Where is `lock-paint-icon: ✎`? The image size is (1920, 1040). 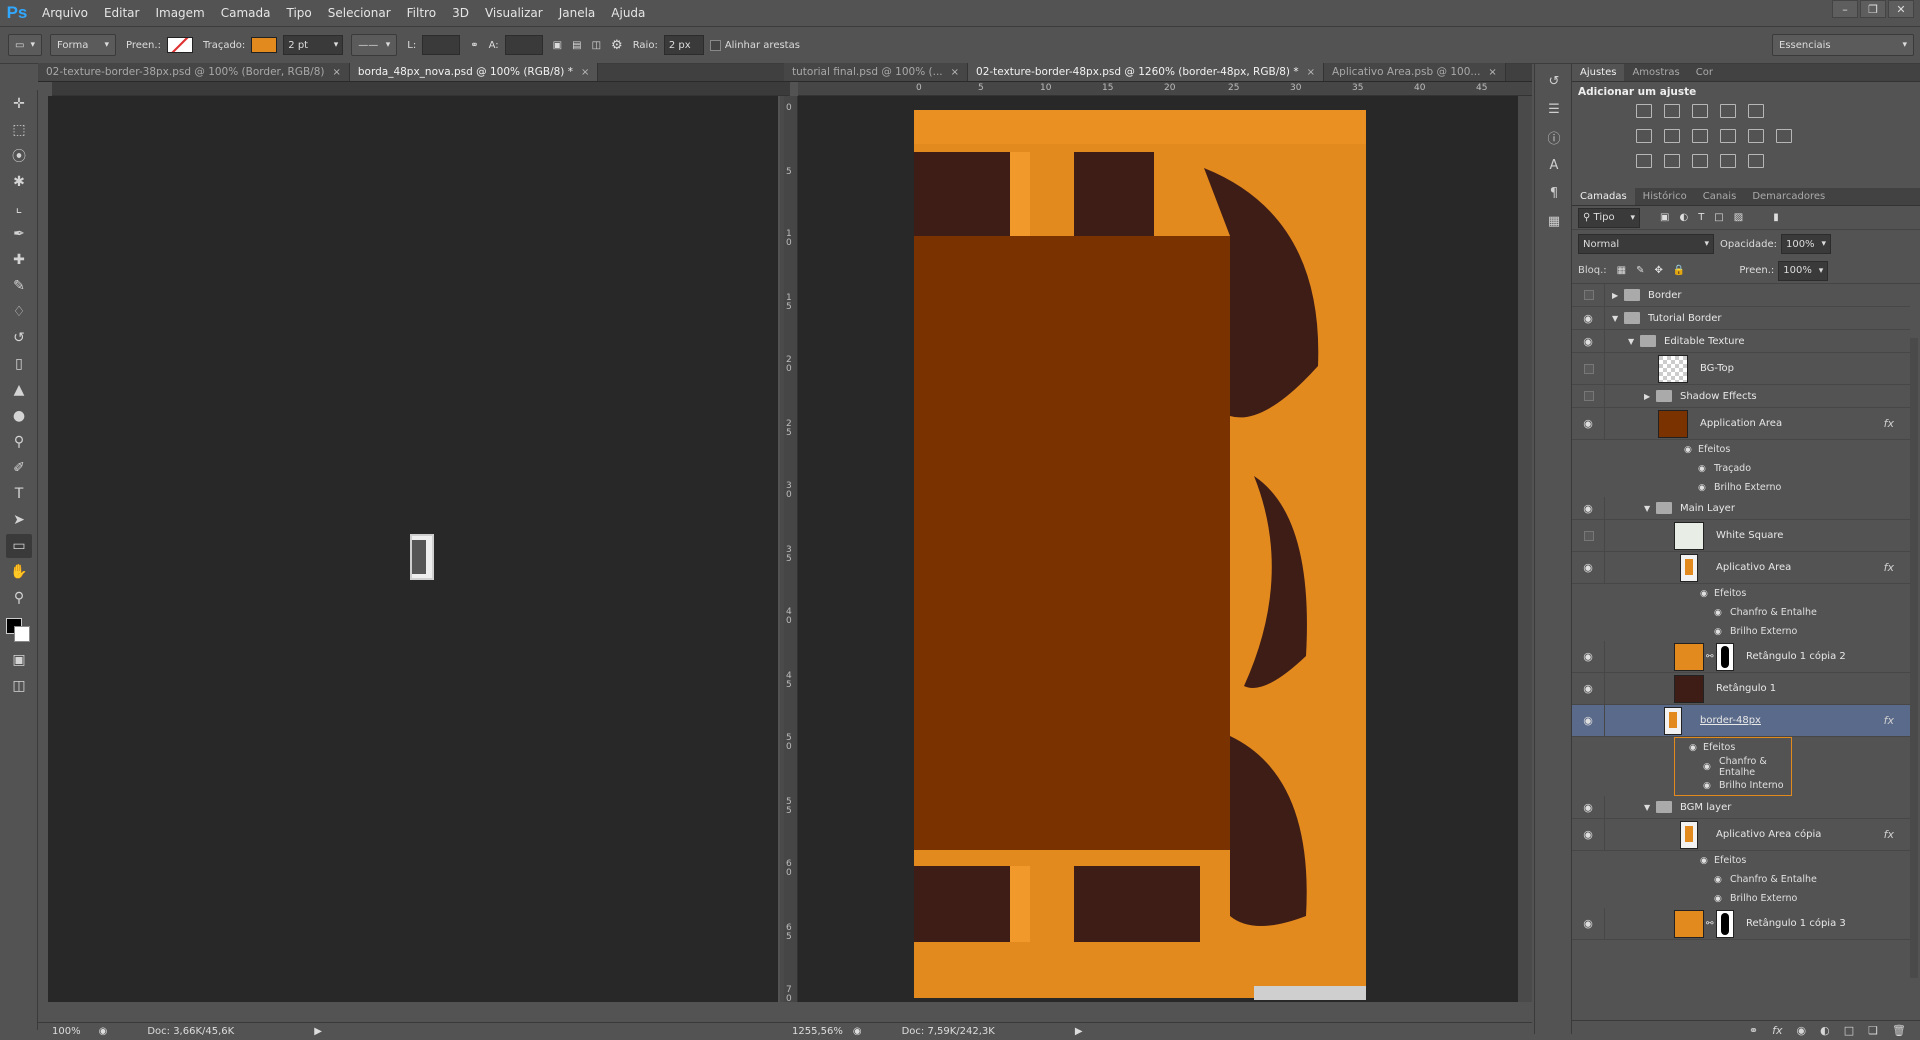
lock-paint-icon: ✎ is located at coordinates (1640, 270).